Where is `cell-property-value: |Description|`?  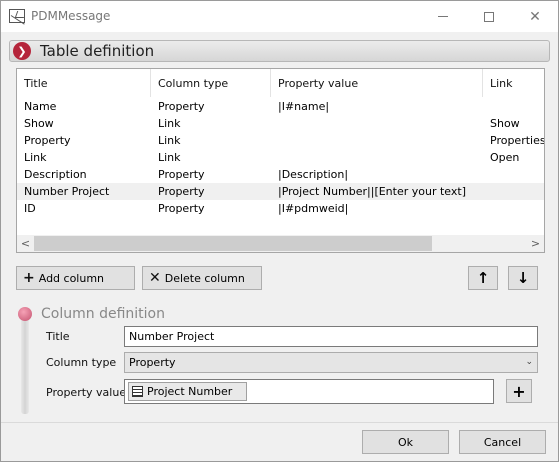
cell-property-value: |Description| is located at coordinates (313, 174).